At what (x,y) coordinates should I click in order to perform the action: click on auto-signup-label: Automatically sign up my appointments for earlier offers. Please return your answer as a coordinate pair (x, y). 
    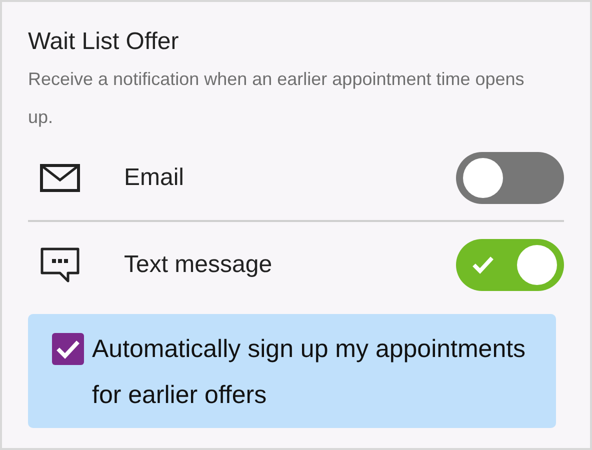
    Looking at the image, I should click on (309, 372).